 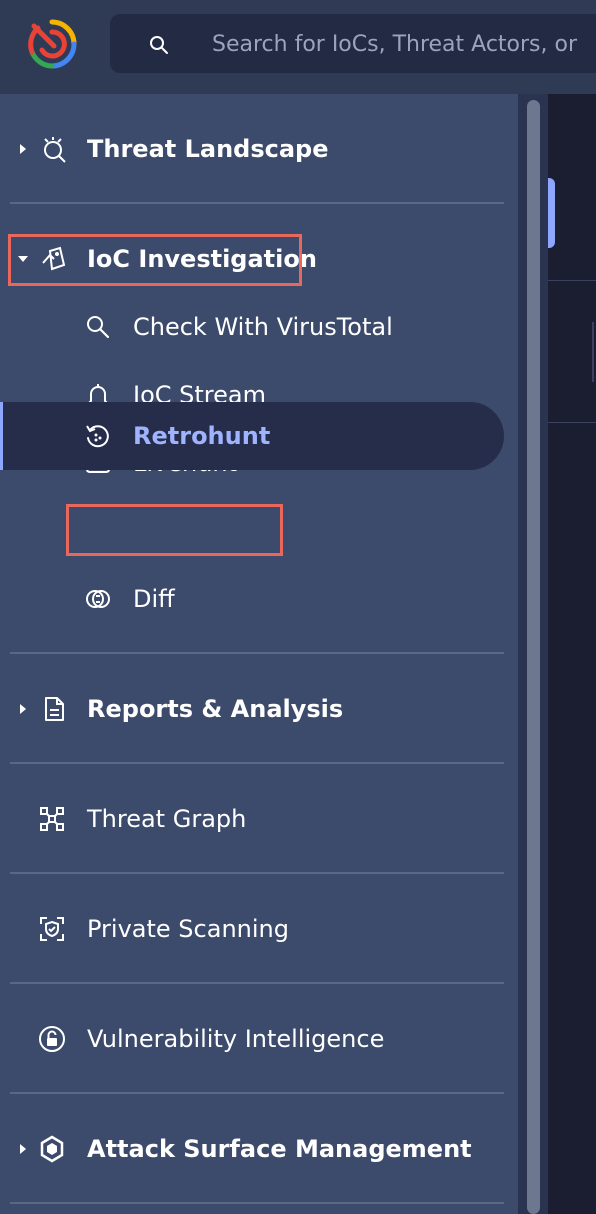 I want to click on lock-icon, so click(x=52, y=1039).